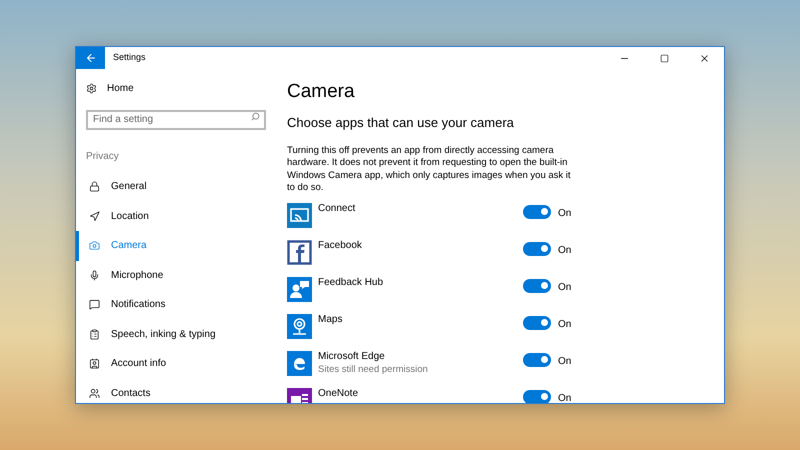 The width and height of the screenshot is (800, 450). What do you see at coordinates (351, 282) in the screenshot?
I see `app-name: Feedback Hub` at bounding box center [351, 282].